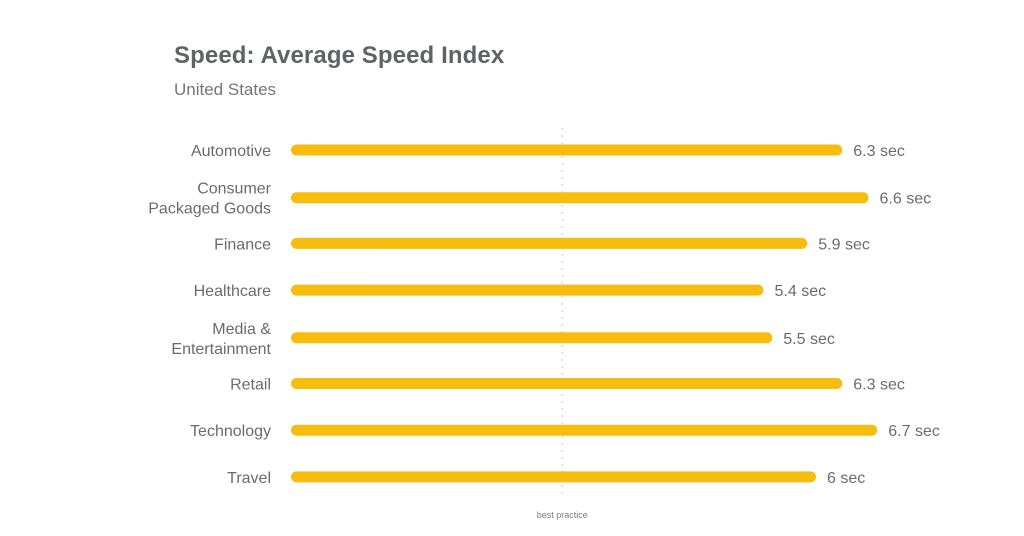  I want to click on category-label: Travel, so click(249, 478).